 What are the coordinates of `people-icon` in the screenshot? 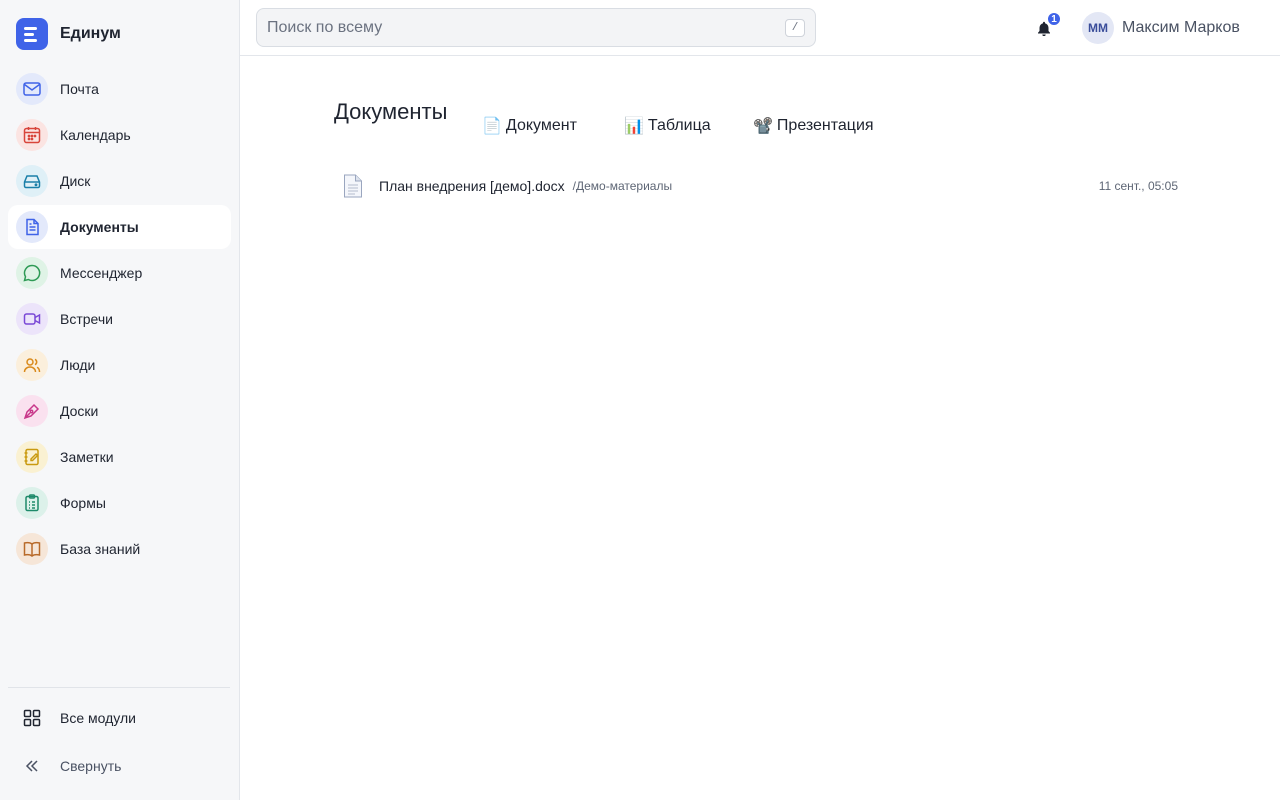 It's located at (32, 365).